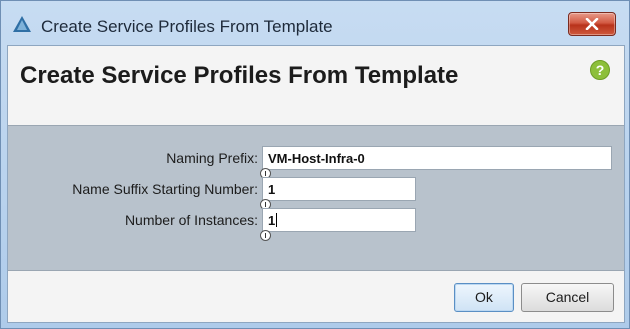 The image size is (630, 329). What do you see at coordinates (339, 220) in the screenshot?
I see `instances-input: 1` at bounding box center [339, 220].